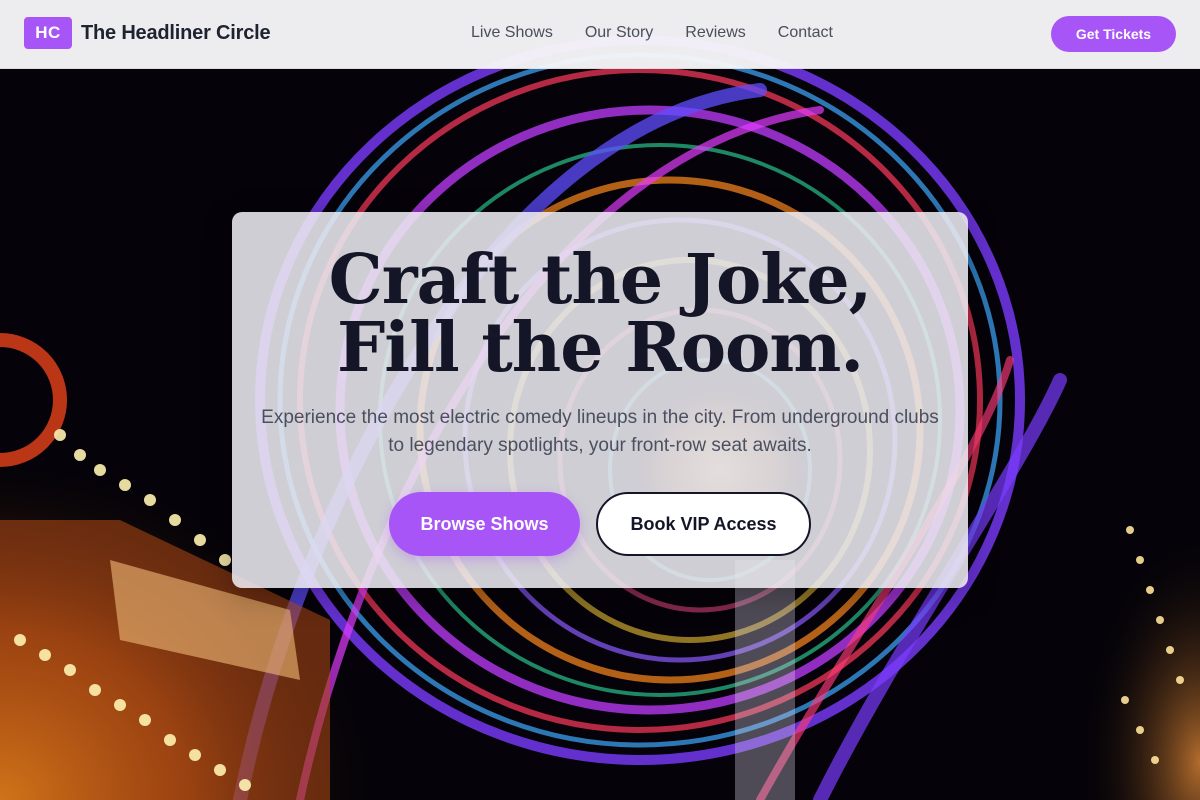 The image size is (1200, 800). Describe the element at coordinates (703, 524) in the screenshot. I see `book-vip-access-button: Book VIP Access` at that location.